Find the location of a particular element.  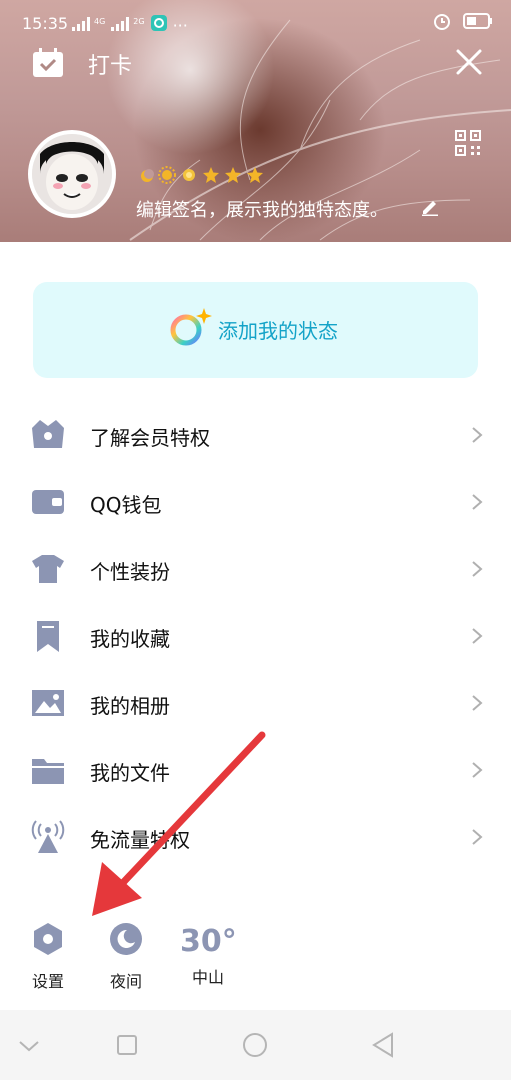

nav-collapse-button is located at coordinates (29, 1045).